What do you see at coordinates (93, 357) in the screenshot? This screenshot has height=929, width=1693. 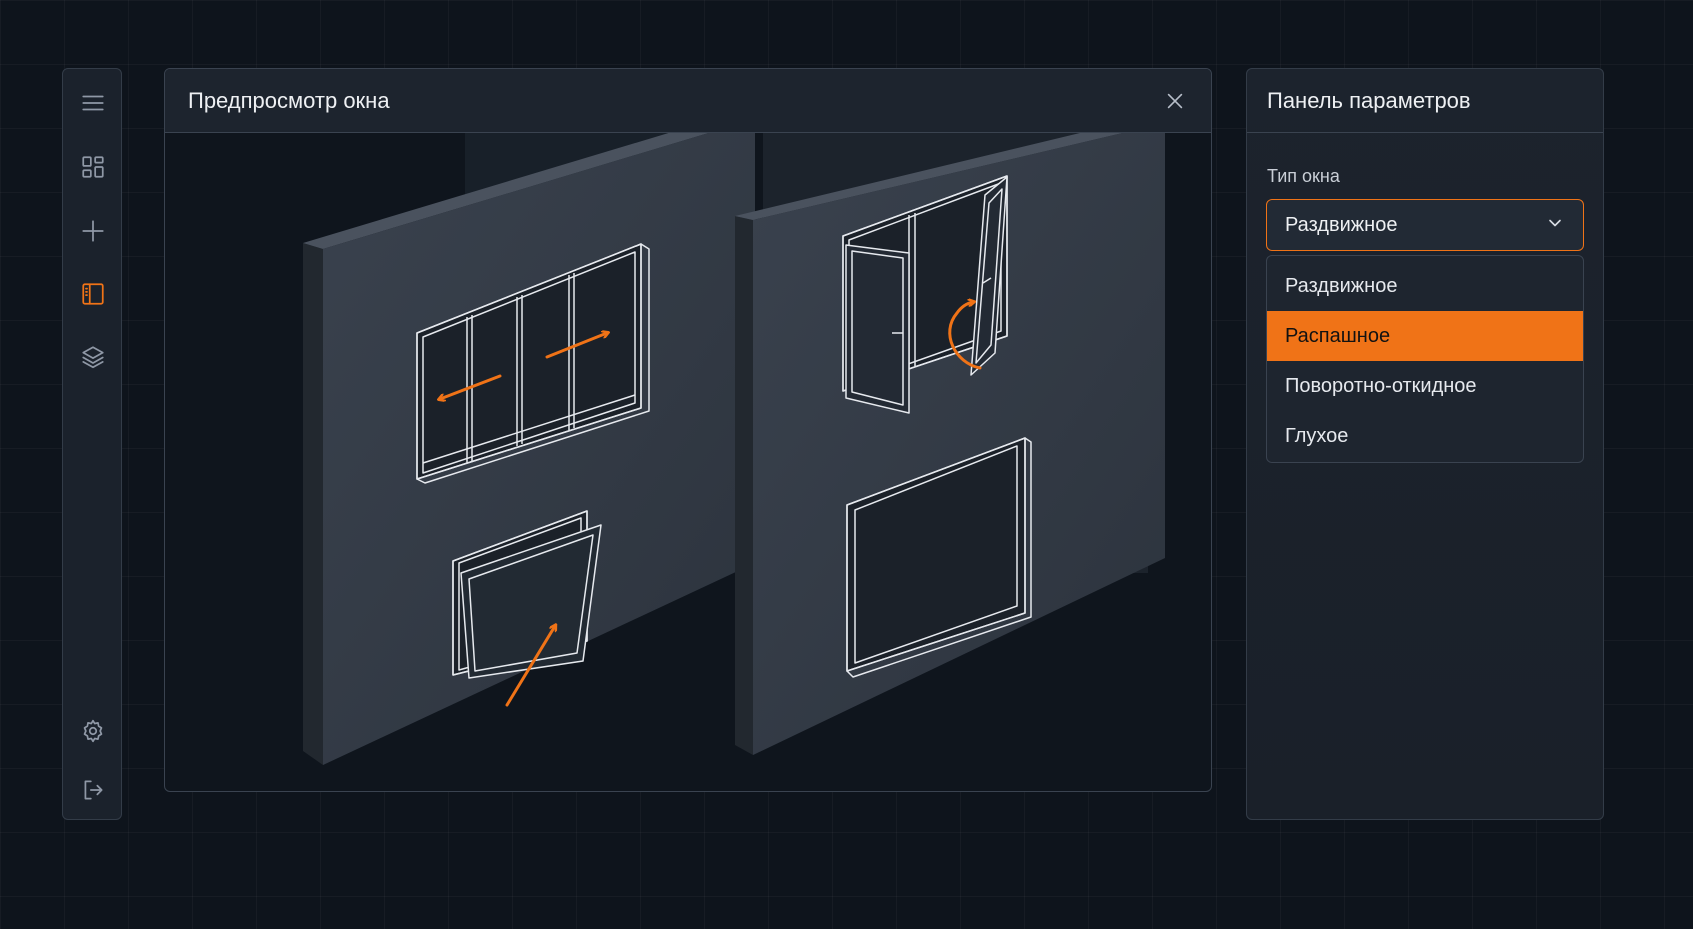 I see `layers-icon` at bounding box center [93, 357].